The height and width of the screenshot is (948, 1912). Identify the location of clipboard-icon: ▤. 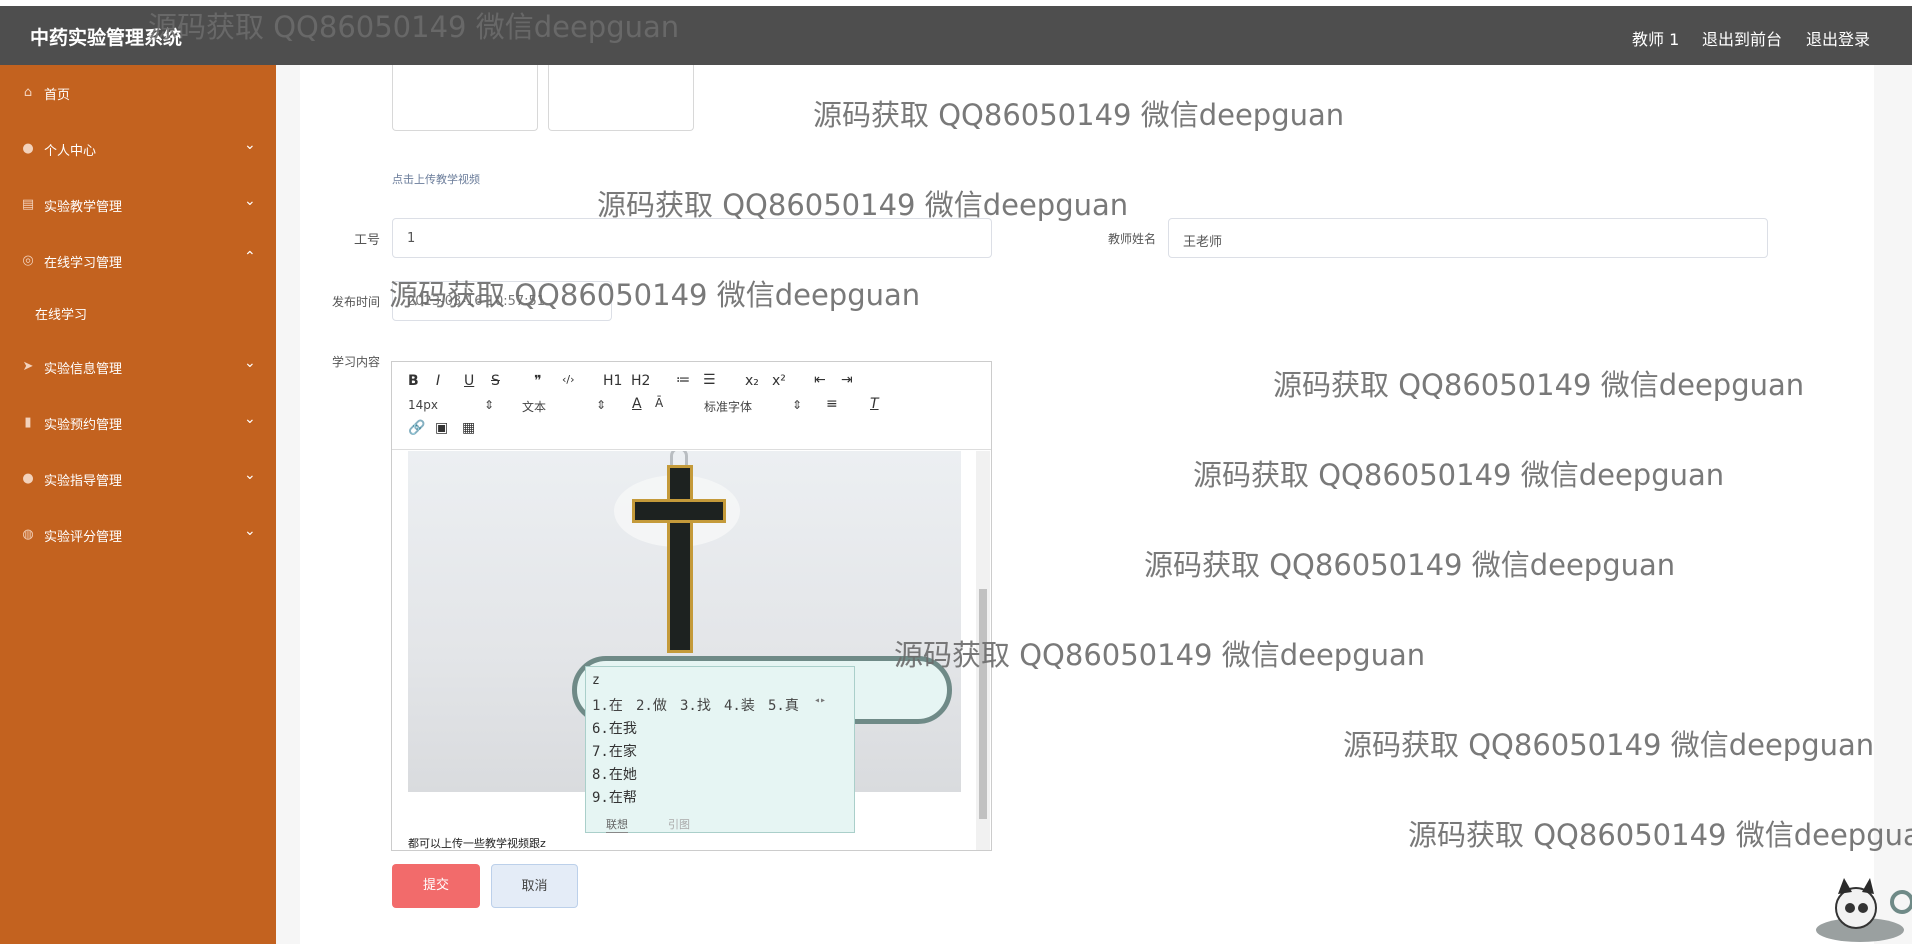
(28, 204).